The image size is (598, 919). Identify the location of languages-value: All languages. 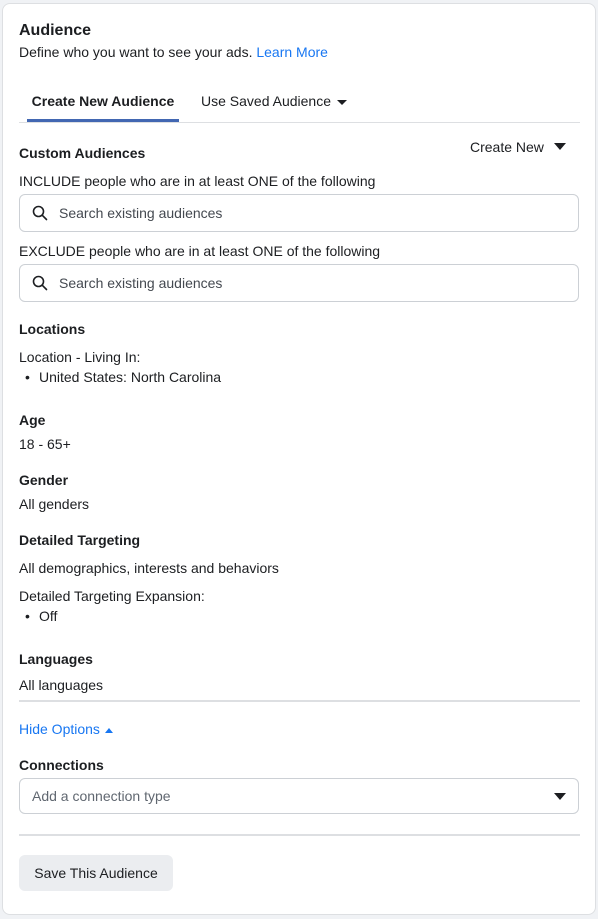
(61, 685).